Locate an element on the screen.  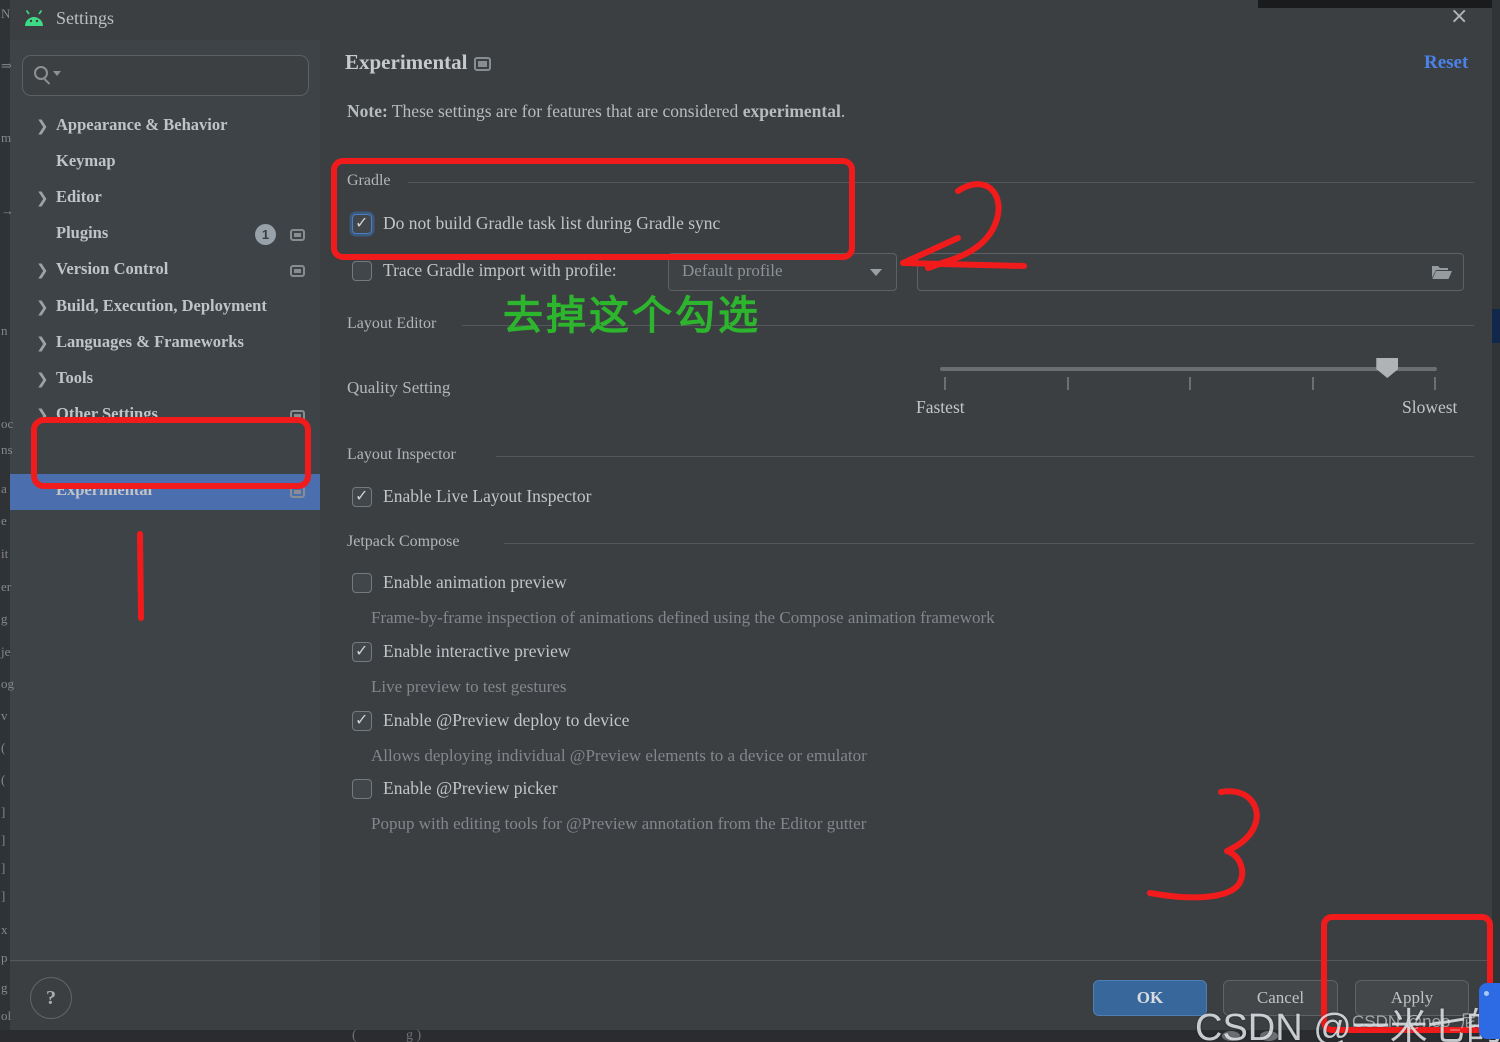
sidebar-item-other-settings: ❯ Other Settings is located at coordinates (165, 416).